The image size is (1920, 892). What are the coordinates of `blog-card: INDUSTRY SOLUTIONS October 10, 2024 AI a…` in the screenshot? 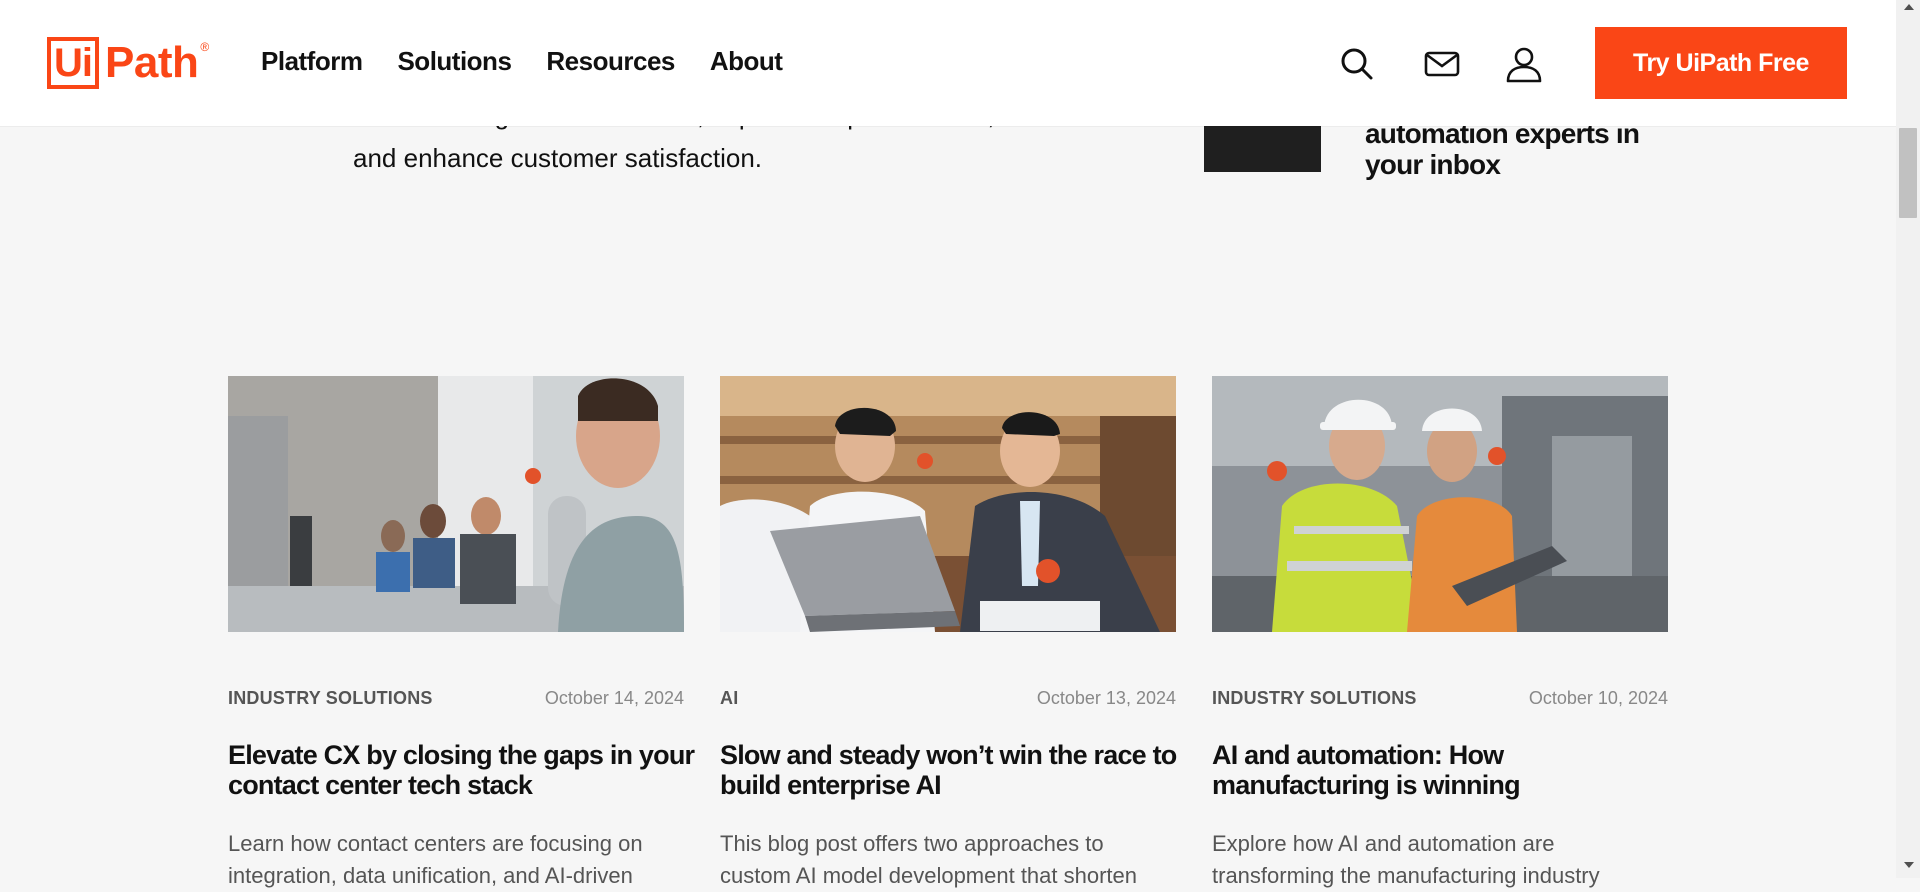 It's located at (1440, 632).